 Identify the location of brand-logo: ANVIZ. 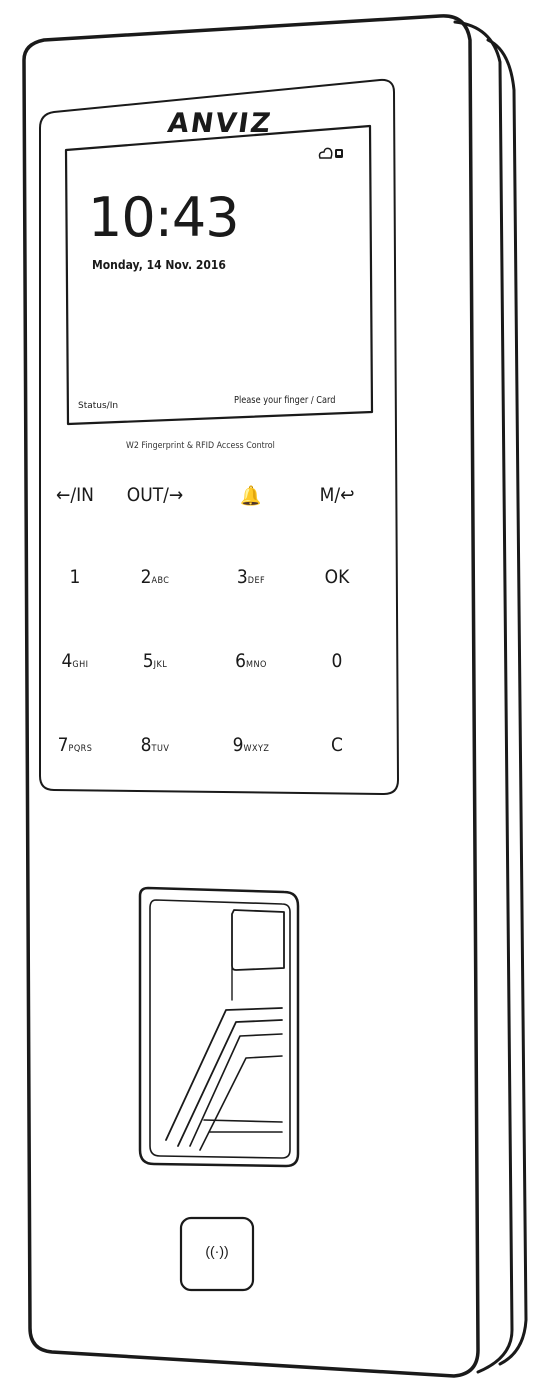
(220, 123).